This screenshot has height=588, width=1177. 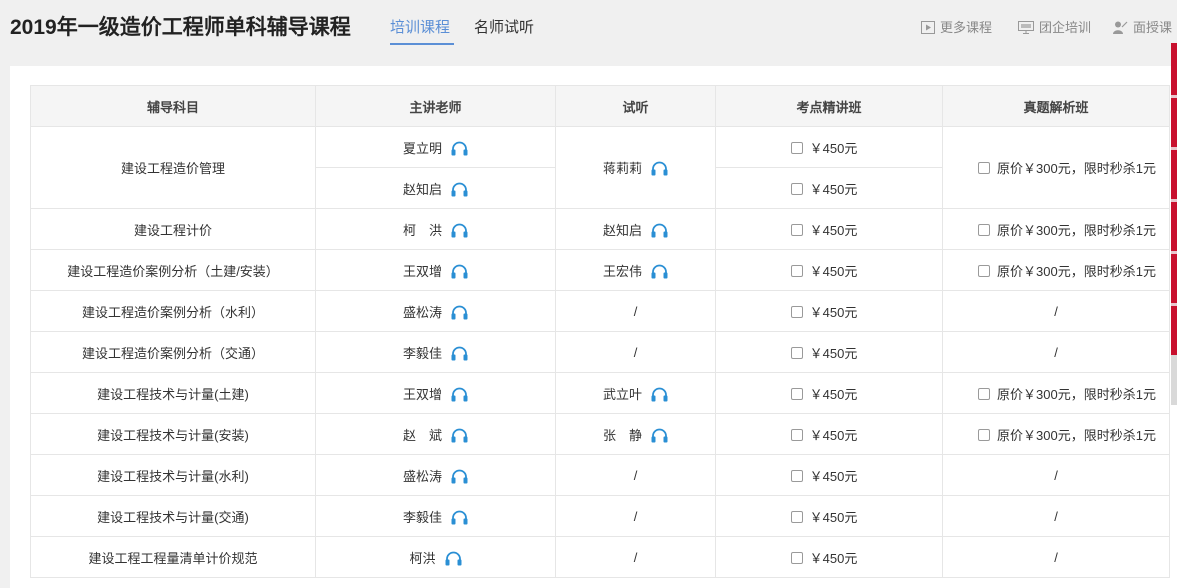 I want to click on trial-cell: /, so click(x=635, y=557).